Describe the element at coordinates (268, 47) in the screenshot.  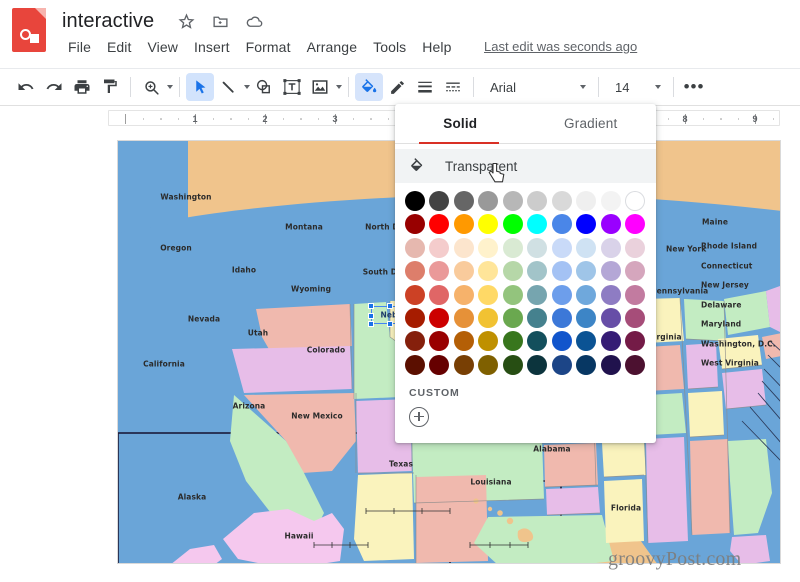
I see `menu-format: Format` at that location.